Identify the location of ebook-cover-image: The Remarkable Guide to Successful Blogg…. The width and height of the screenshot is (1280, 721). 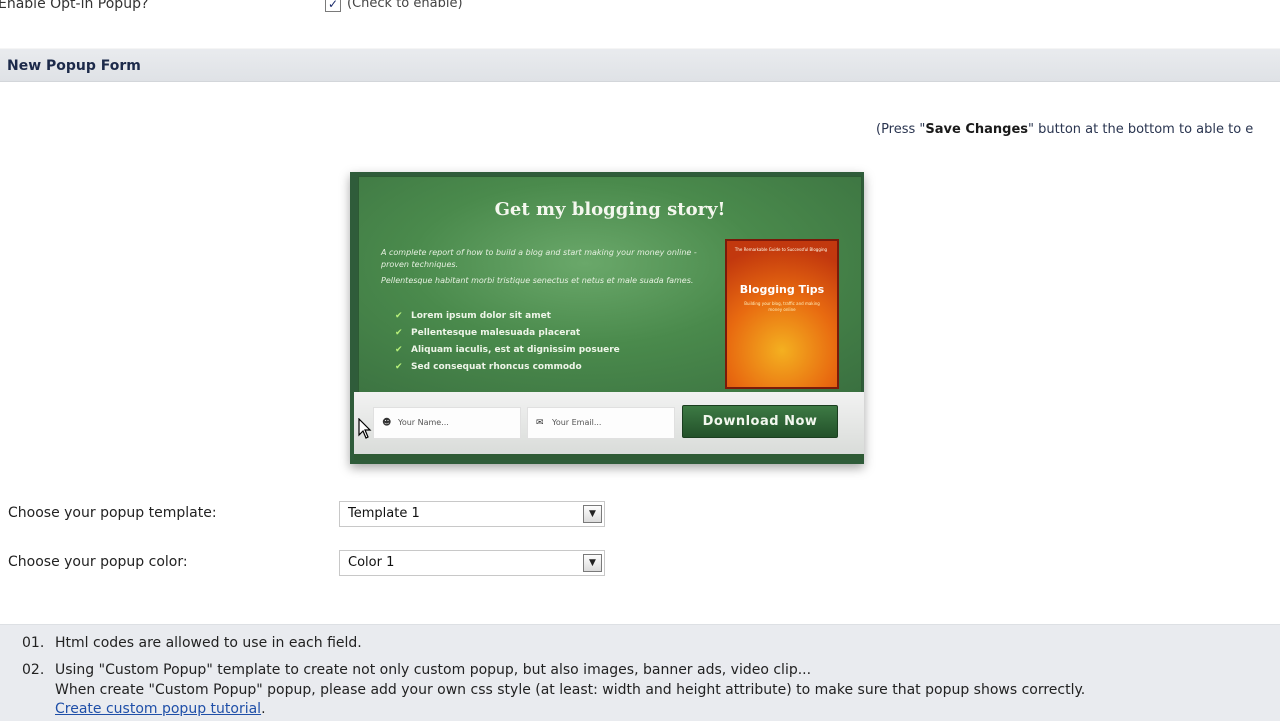
(782, 314).